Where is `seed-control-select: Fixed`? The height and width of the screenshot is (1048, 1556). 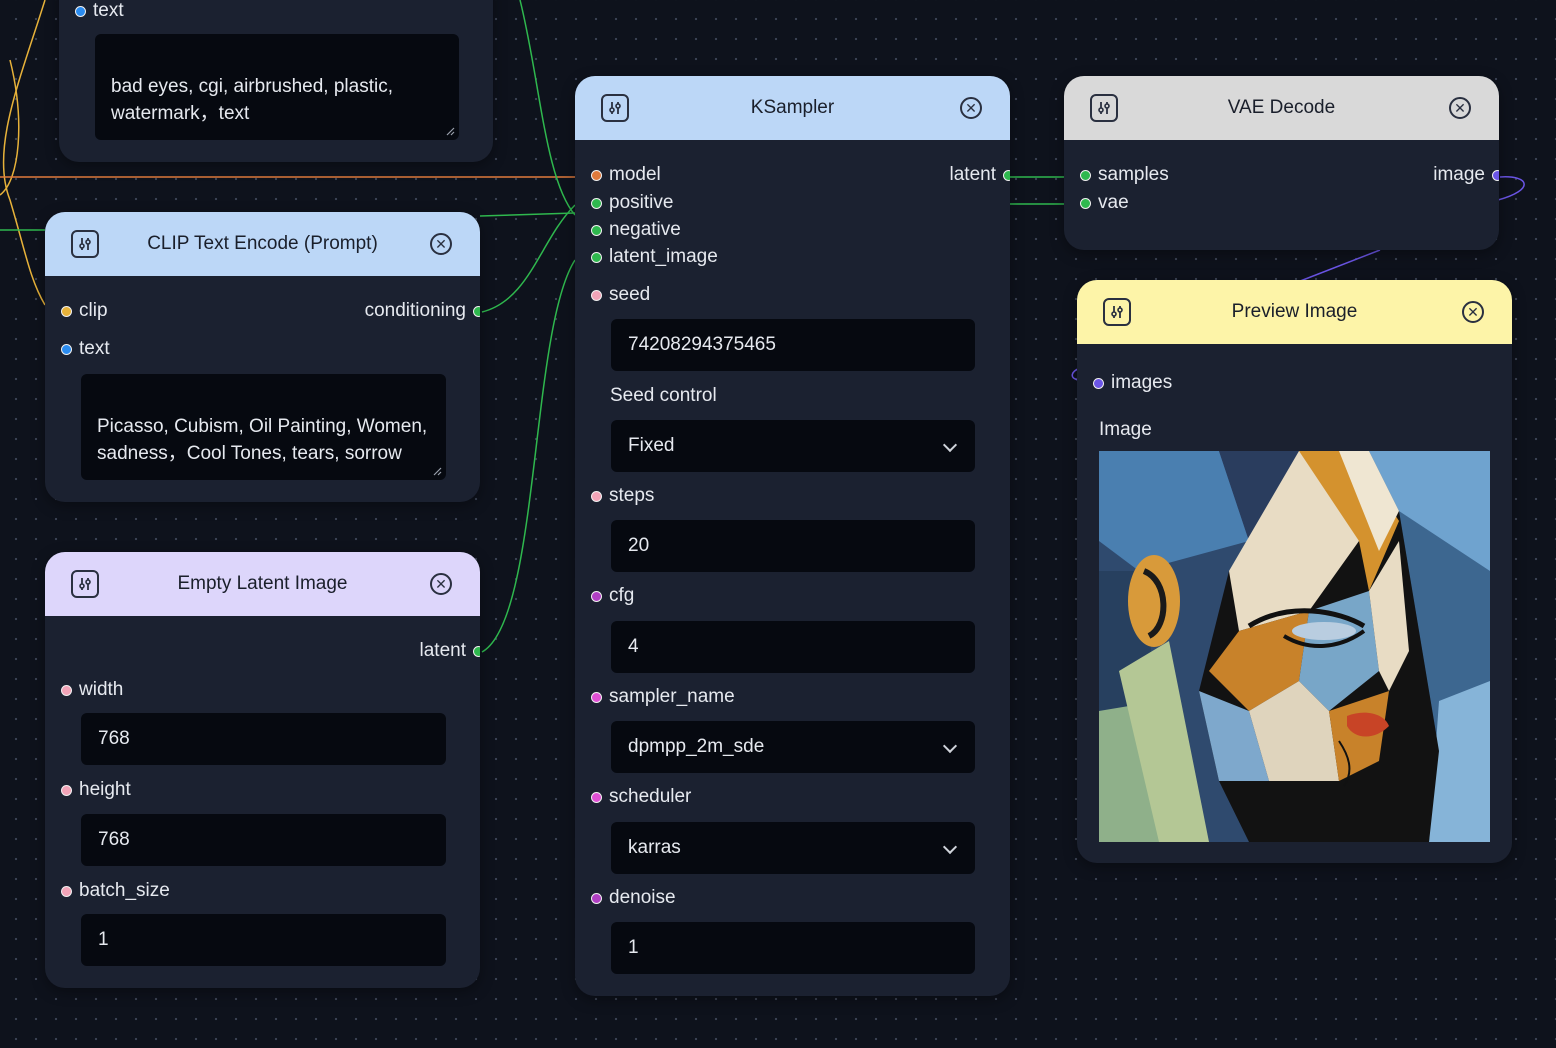
seed-control-select: Fixed is located at coordinates (793, 446).